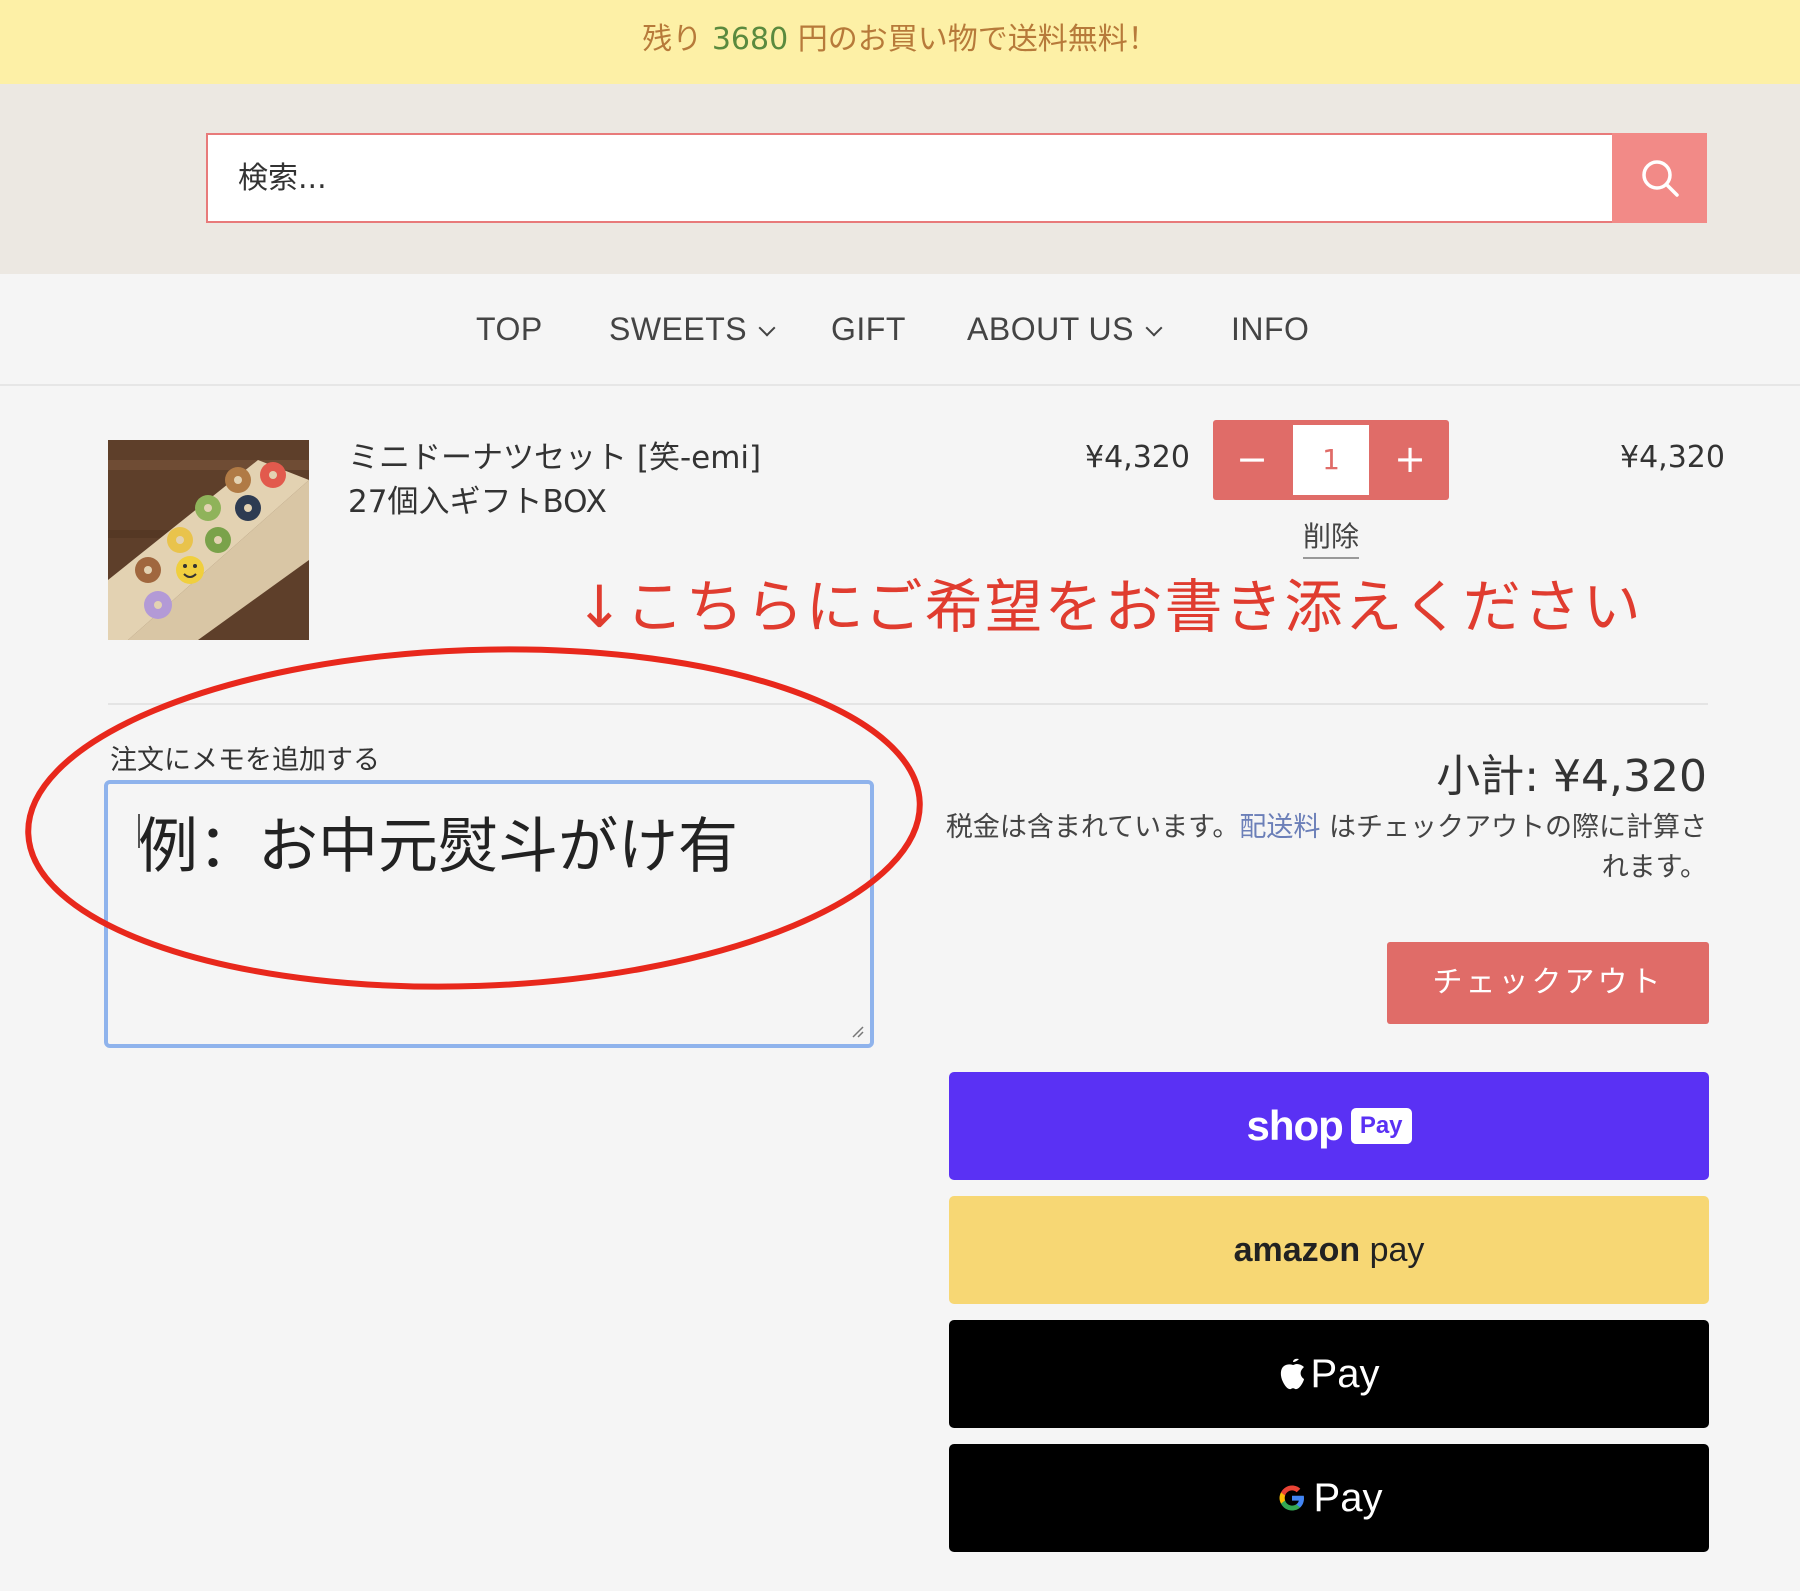  I want to click on quantity-increase-button: +, so click(1410, 460).